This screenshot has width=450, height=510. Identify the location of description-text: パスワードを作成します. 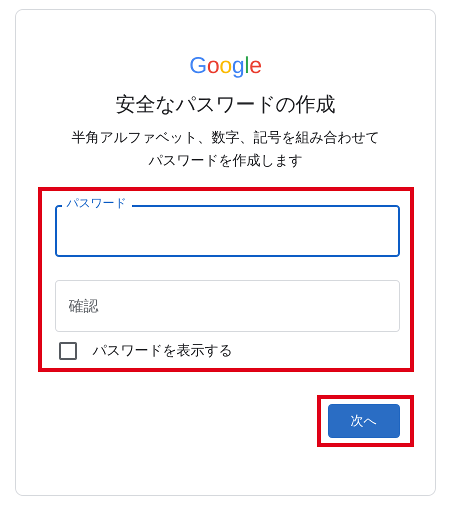
(225, 161).